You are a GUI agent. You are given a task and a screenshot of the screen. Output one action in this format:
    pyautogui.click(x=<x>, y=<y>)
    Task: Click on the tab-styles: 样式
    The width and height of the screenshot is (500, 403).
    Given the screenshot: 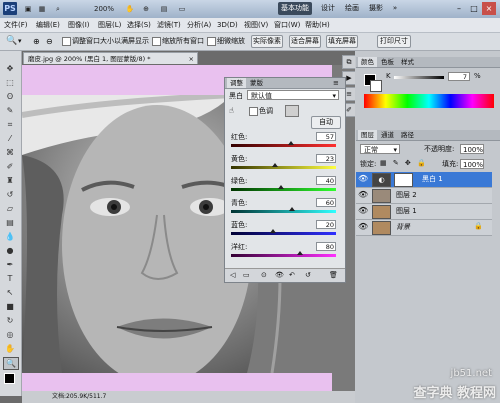 What is the action you would take?
    pyautogui.click(x=407, y=62)
    